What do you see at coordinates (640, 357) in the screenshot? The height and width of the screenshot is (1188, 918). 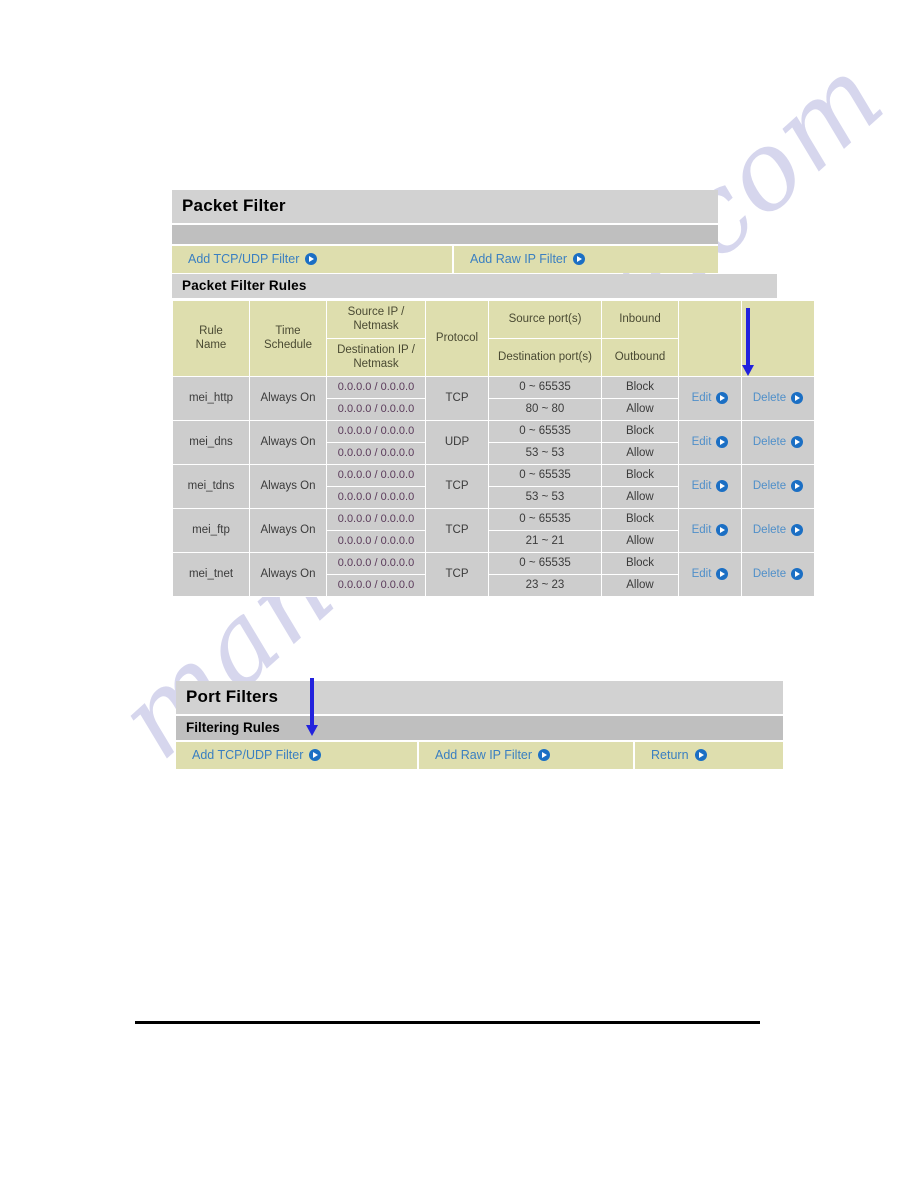 I see `header-outbound: Outbound` at bounding box center [640, 357].